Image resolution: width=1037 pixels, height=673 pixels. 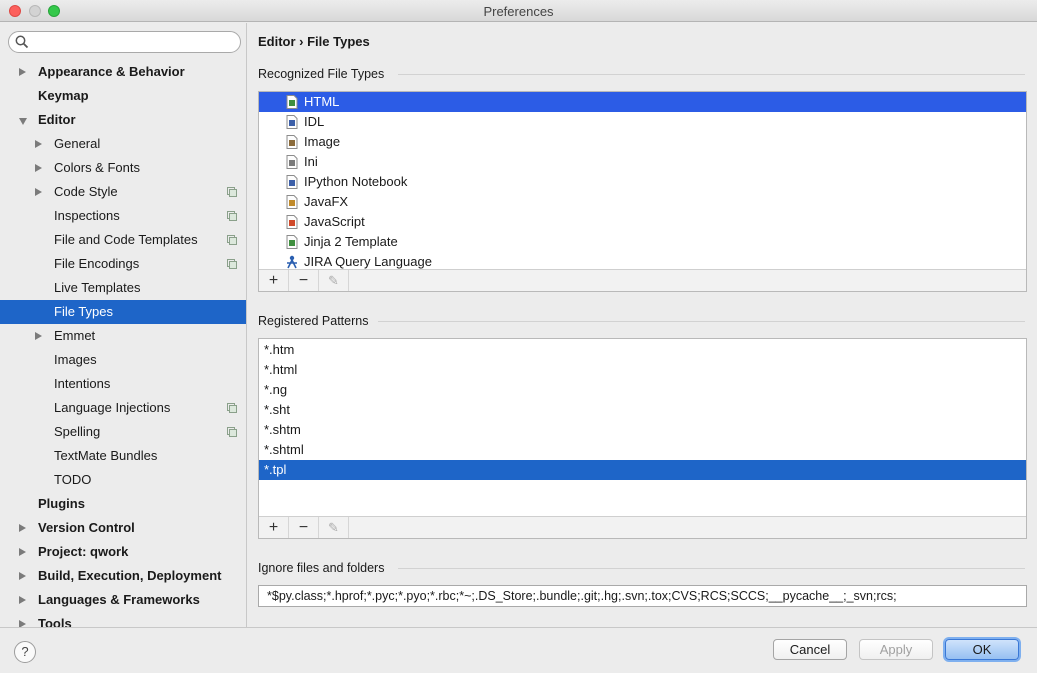 I want to click on sidebar-item-label: Emmet, so click(x=75, y=335).